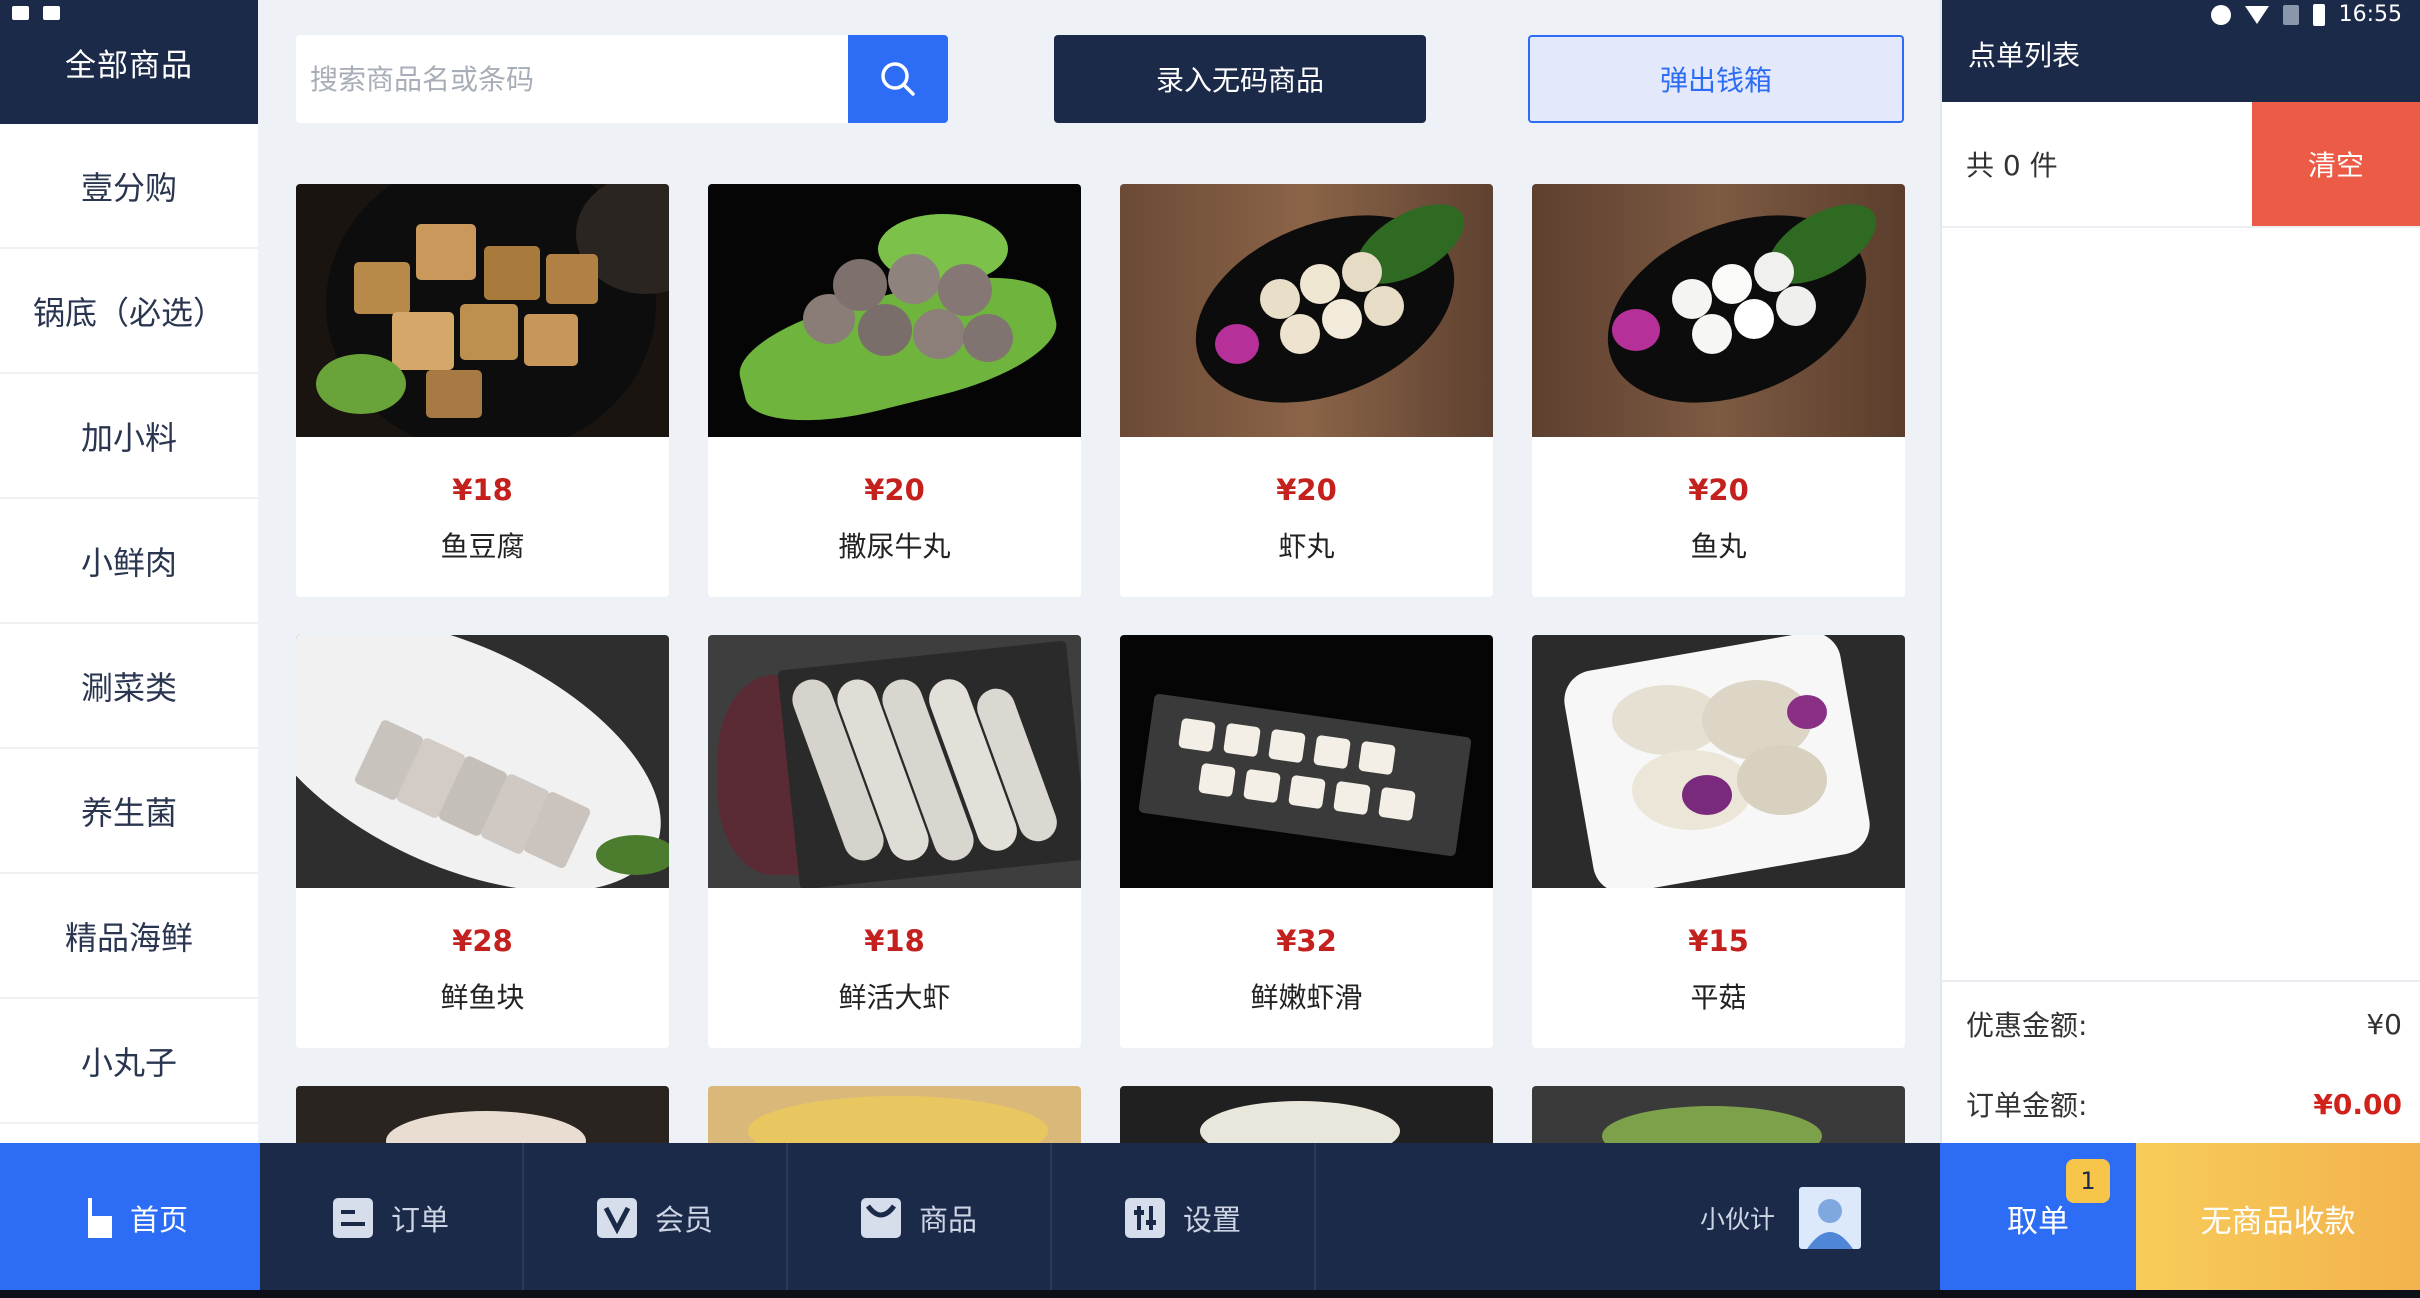 Image resolution: width=2420 pixels, height=1298 pixels. I want to click on order-item-count: 共 0 件, so click(2012, 165).